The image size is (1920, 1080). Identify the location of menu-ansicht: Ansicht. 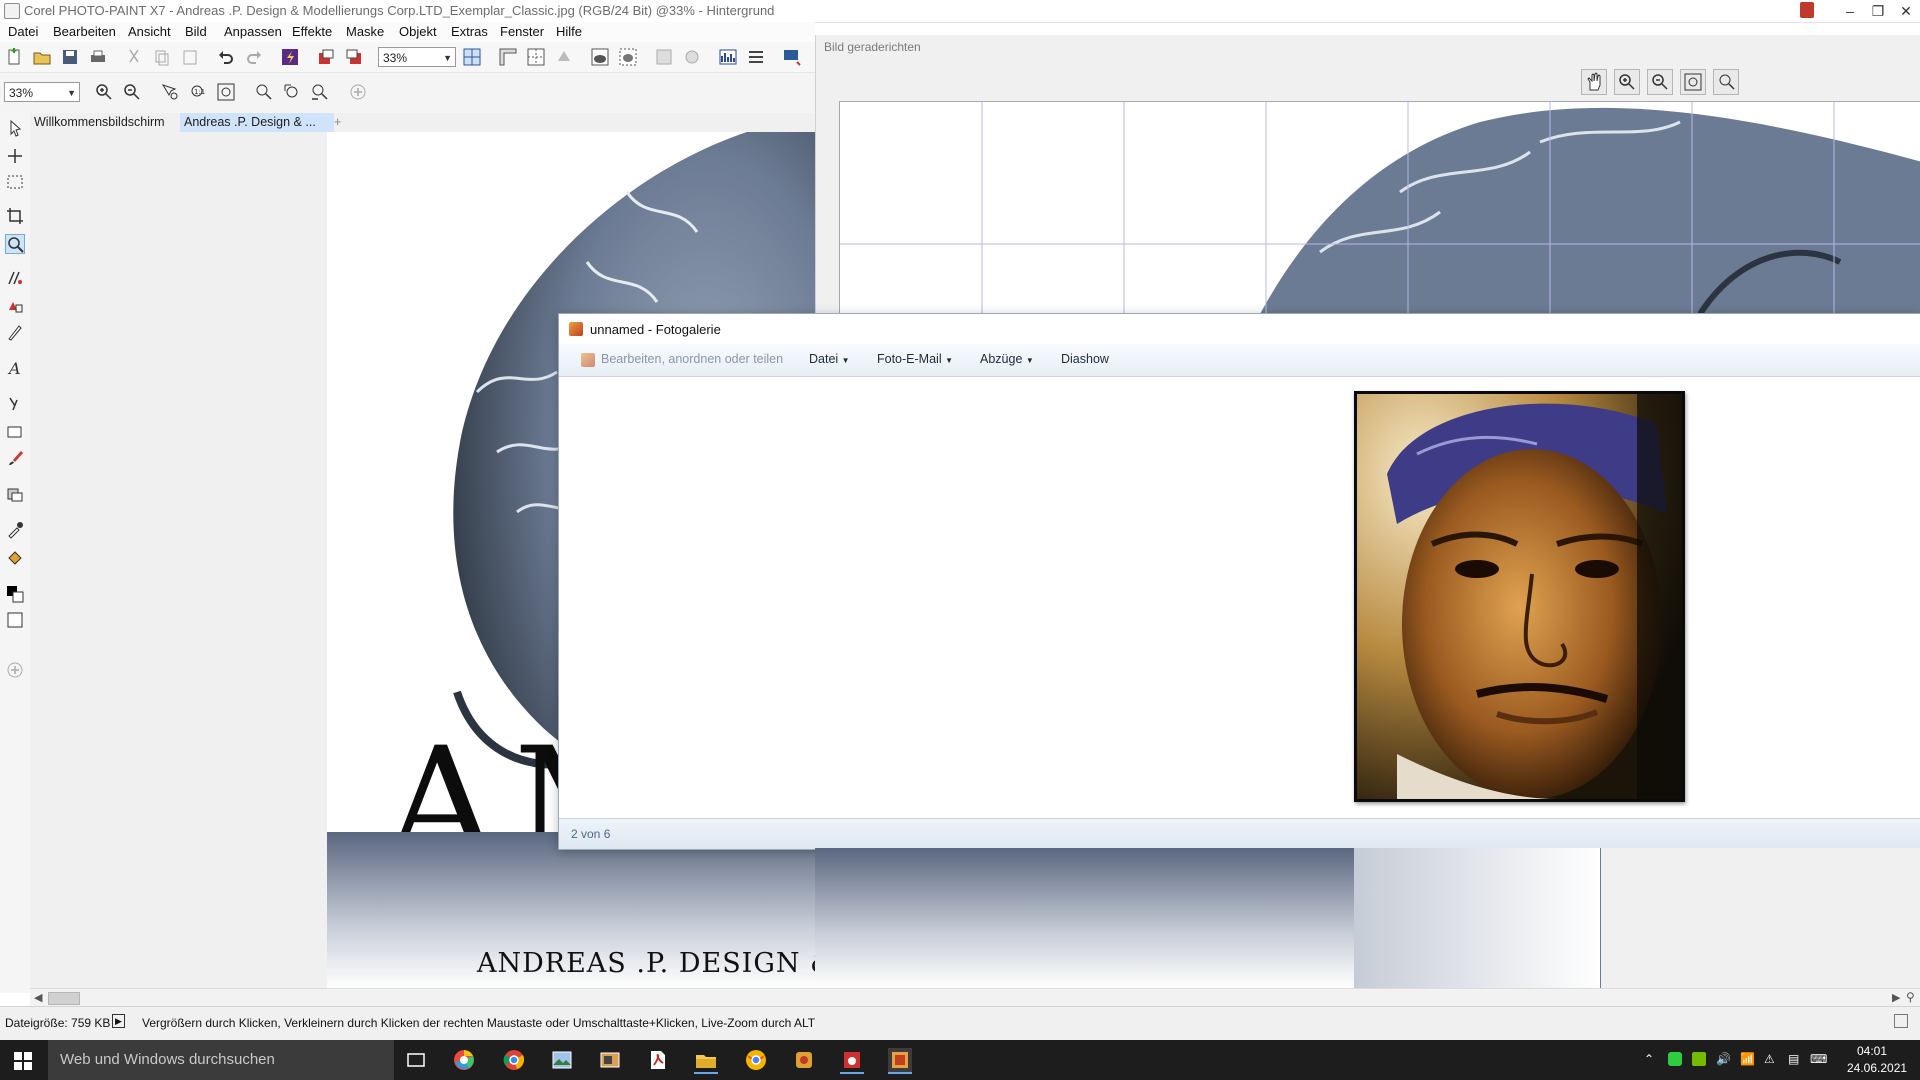
(149, 31).